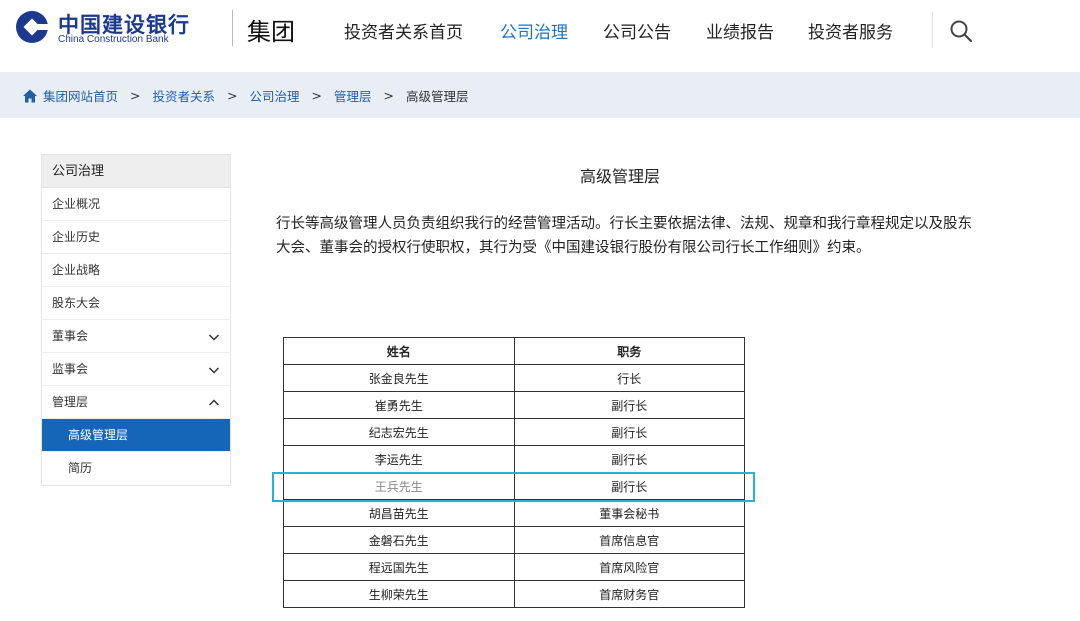  What do you see at coordinates (136, 468) in the screenshot?
I see `sidebar-subitem-resumes: 简历` at bounding box center [136, 468].